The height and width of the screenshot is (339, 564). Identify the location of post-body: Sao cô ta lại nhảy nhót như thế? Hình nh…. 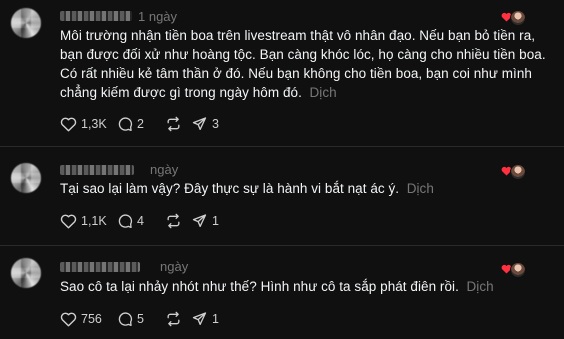
(259, 286).